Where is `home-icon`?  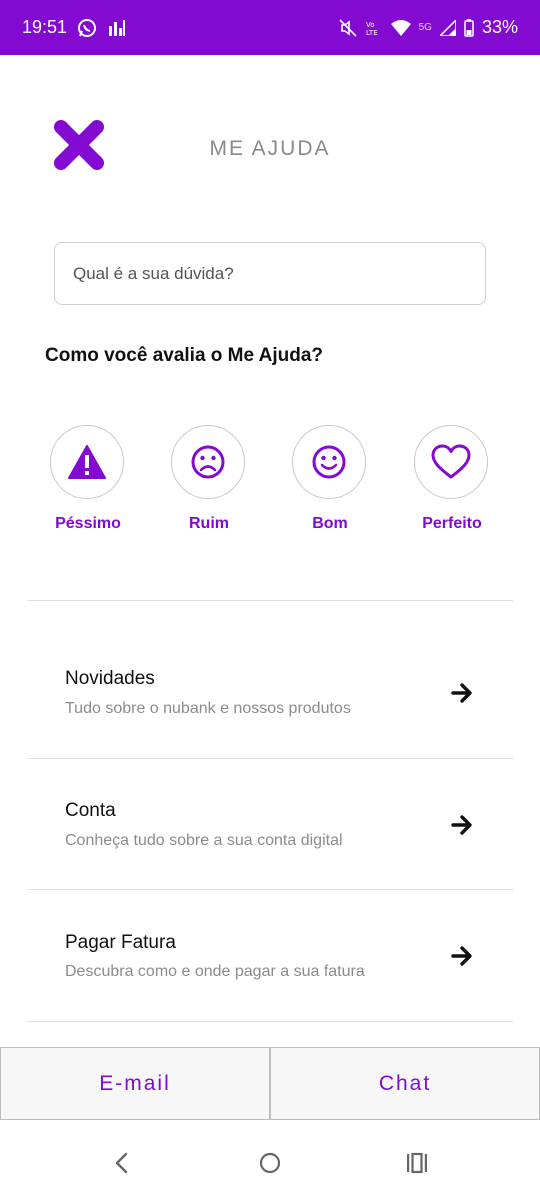
home-icon is located at coordinates (270, 1163).